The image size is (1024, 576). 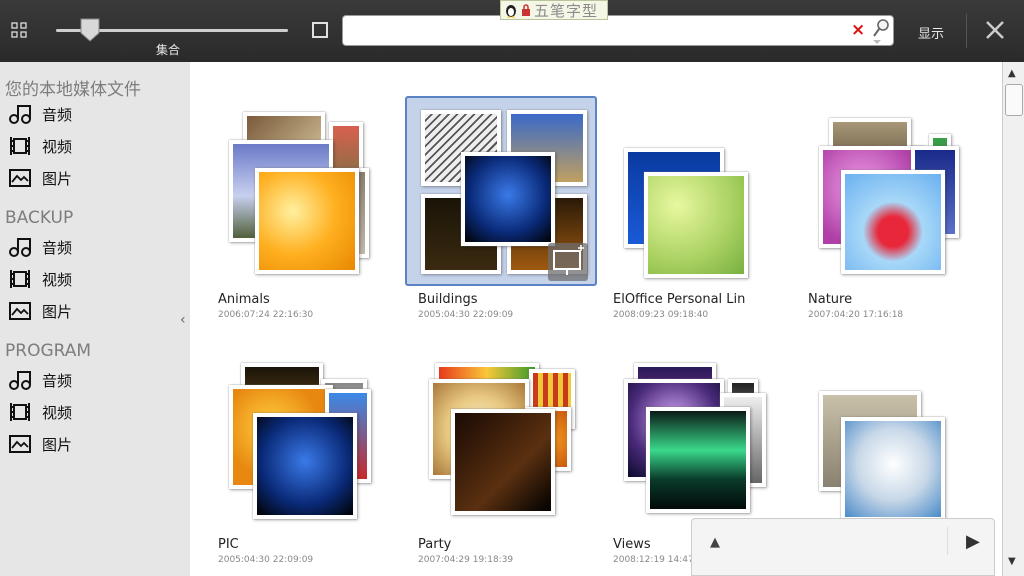 I want to click on scroll-down-arrow-icon: ▼, so click(x=1012, y=561).